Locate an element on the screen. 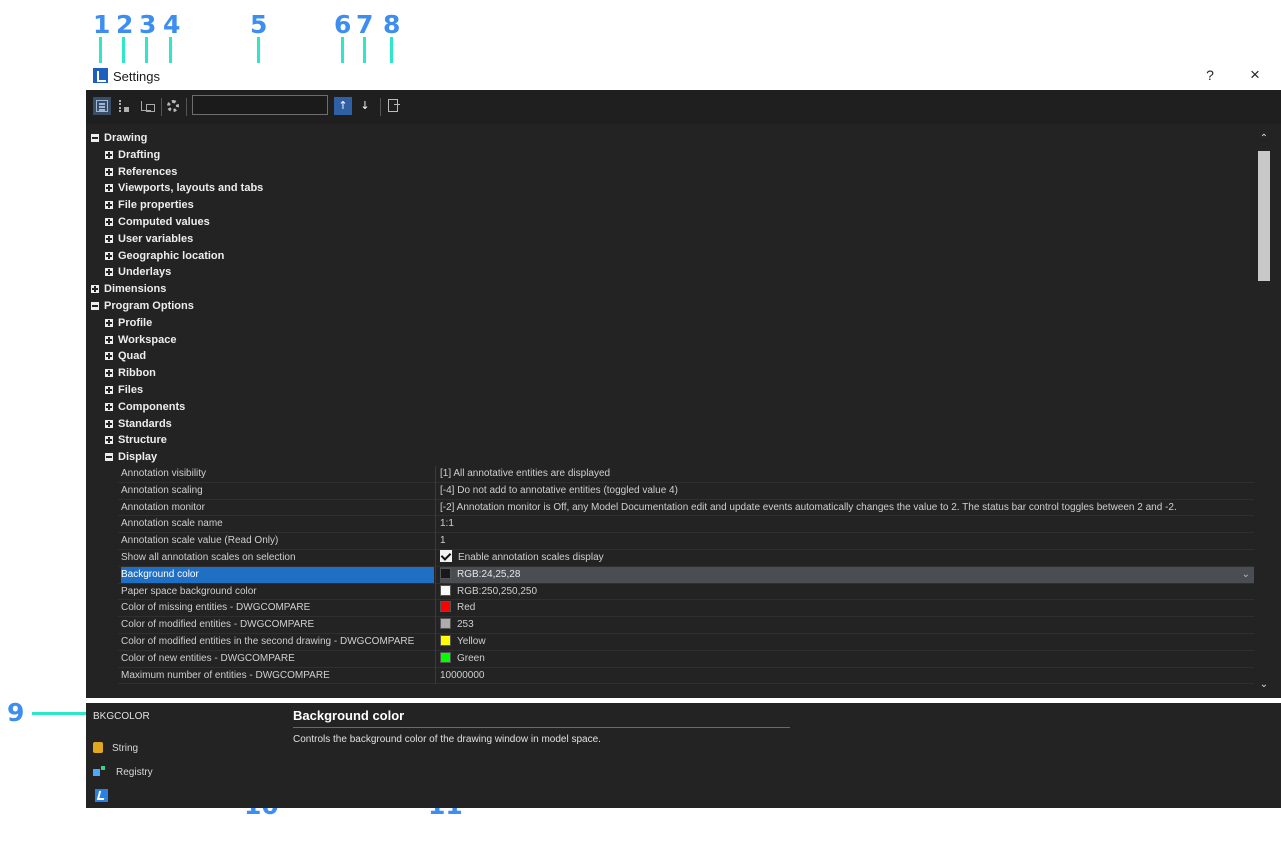 The height and width of the screenshot is (845, 1281). callout-5: 5 is located at coordinates (259, 24).